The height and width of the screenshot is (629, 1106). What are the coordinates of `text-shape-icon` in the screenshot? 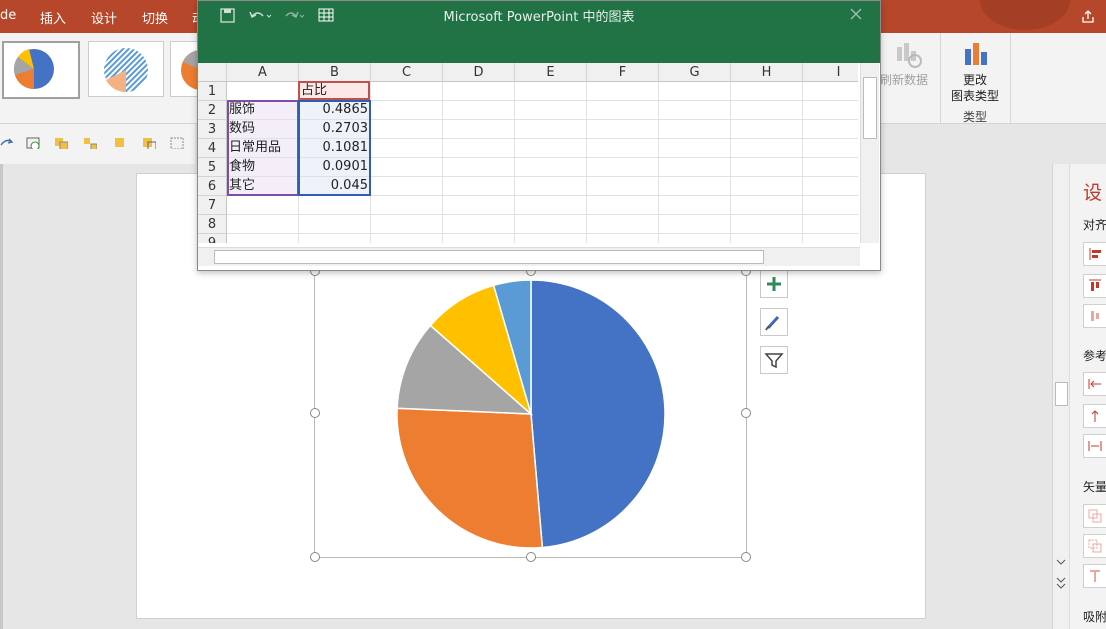 It's located at (1095, 576).